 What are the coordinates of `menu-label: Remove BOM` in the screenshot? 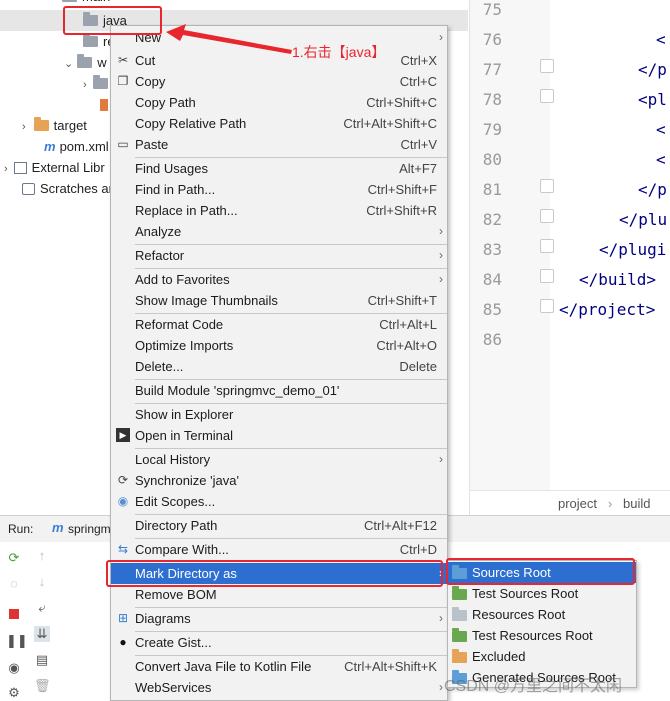 It's located at (176, 594).